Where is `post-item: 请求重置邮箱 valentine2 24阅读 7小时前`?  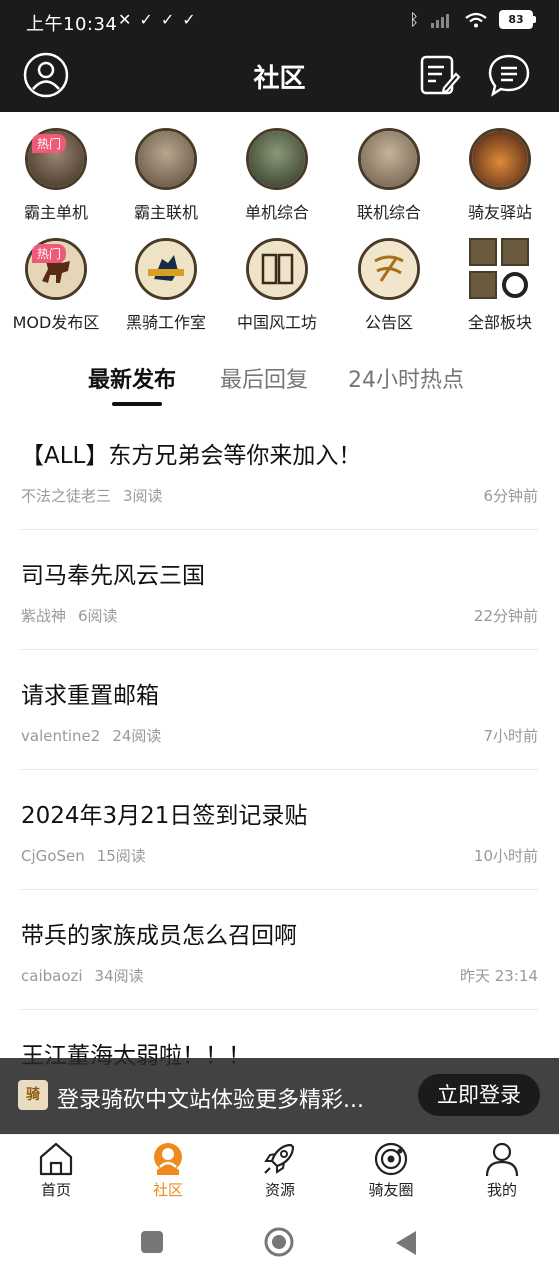
post-item: 请求重置邮箱 valentine2 24阅读 7小时前 is located at coordinates (279, 723).